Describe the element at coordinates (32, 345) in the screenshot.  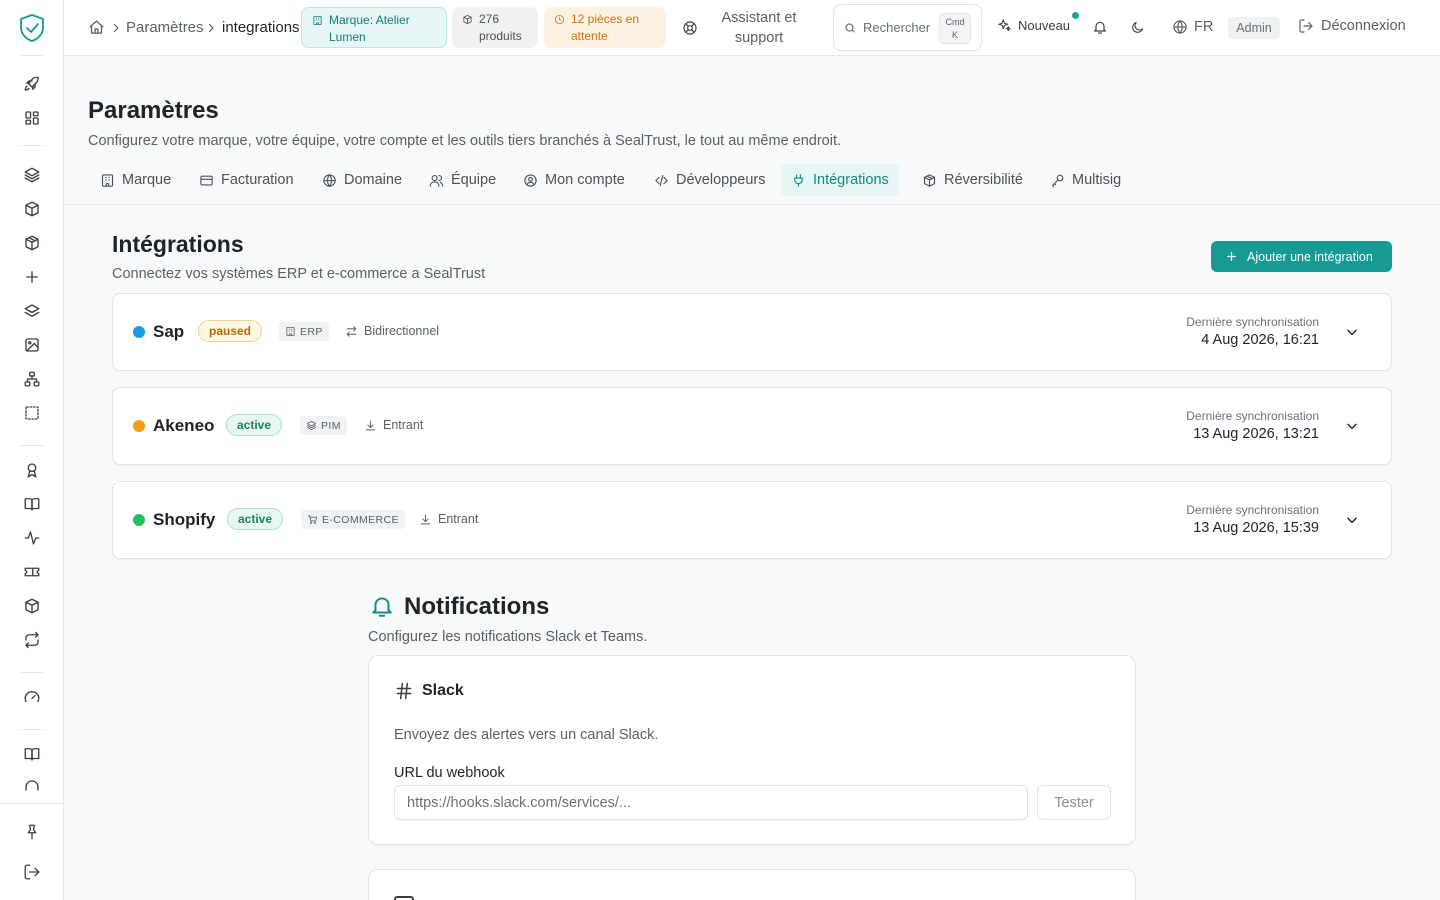
I see `image-icon` at that location.